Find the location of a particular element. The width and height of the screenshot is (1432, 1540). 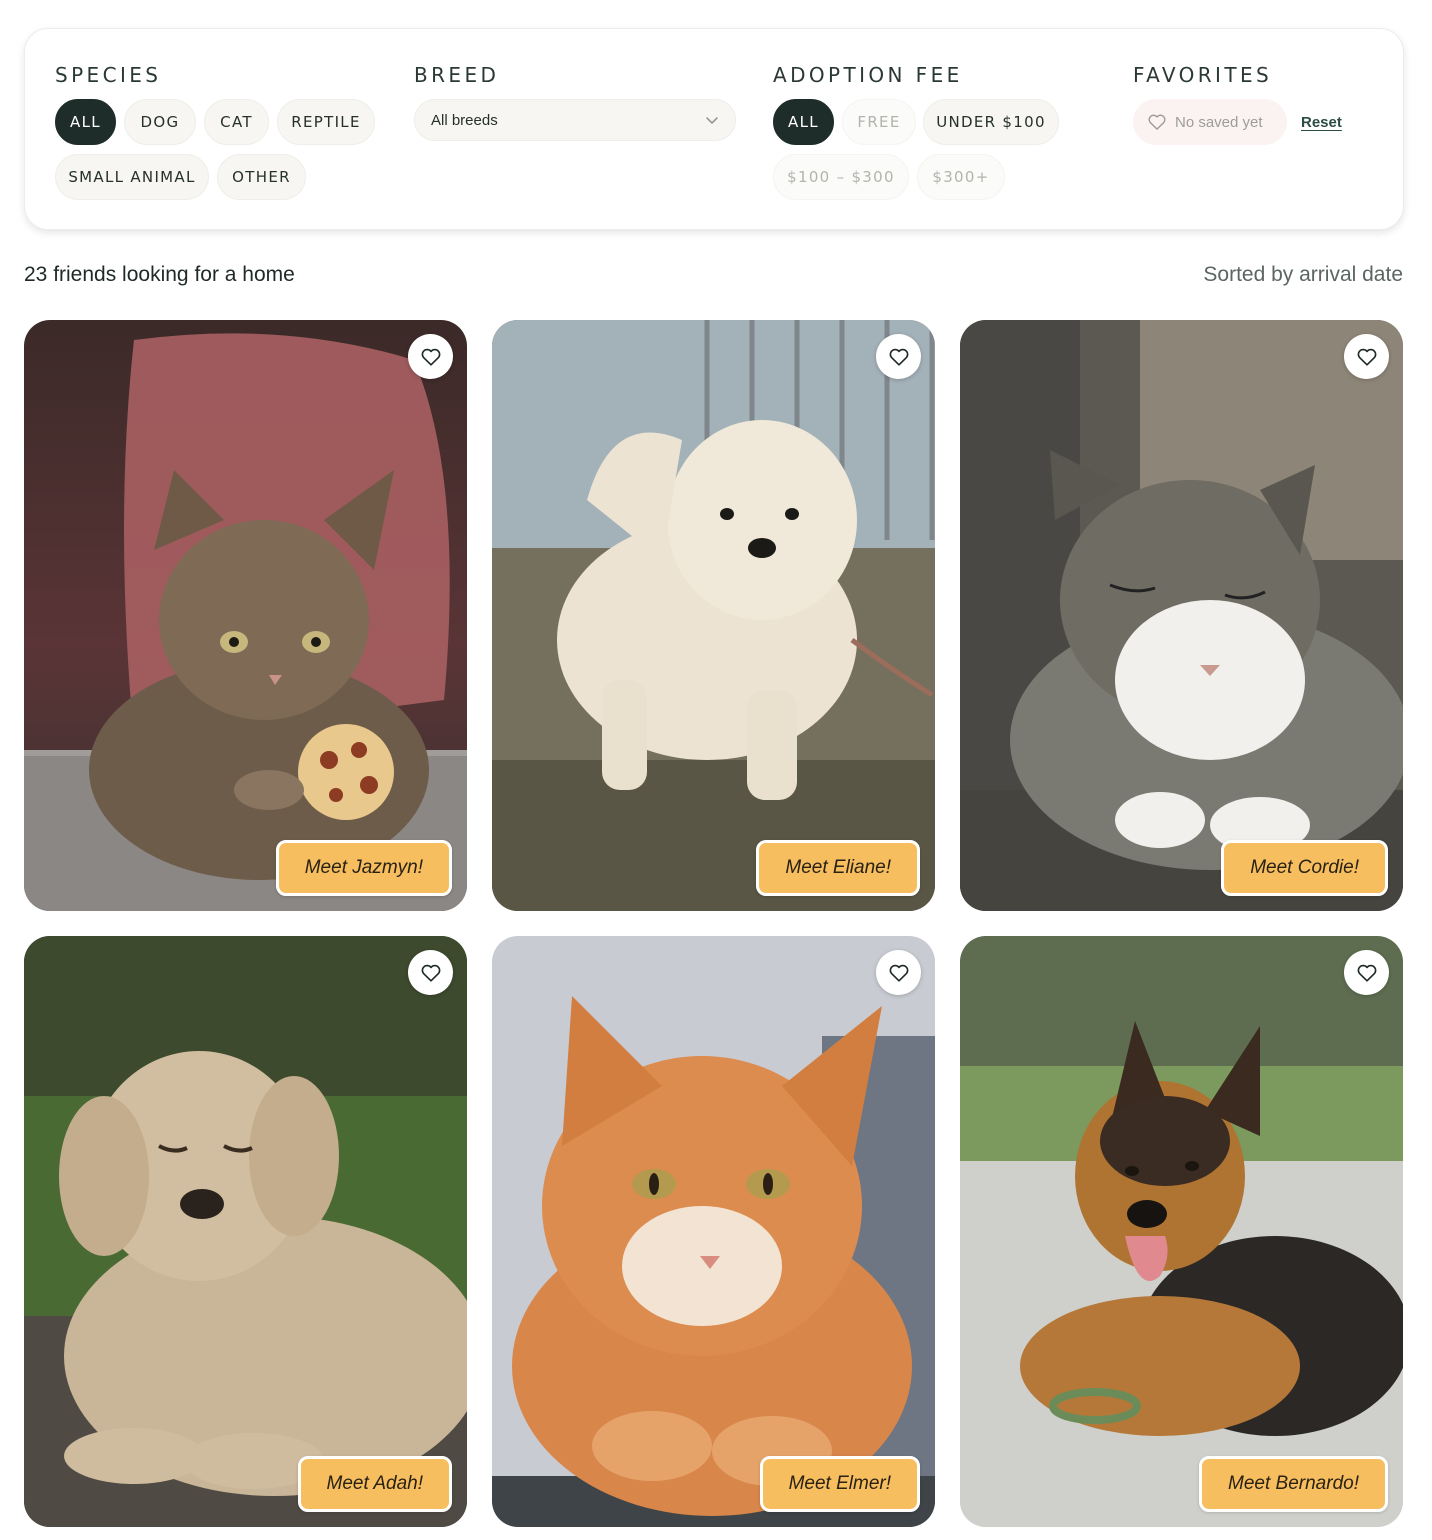

fee-chip-300-plus: $300+ is located at coordinates (961, 177).